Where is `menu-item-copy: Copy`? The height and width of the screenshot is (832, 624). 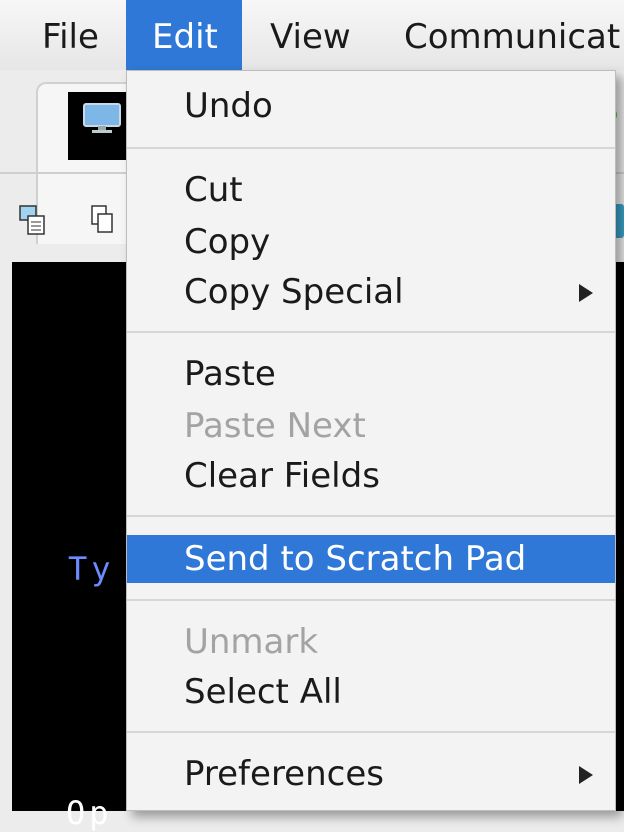
menu-item-copy: Copy is located at coordinates (371, 242).